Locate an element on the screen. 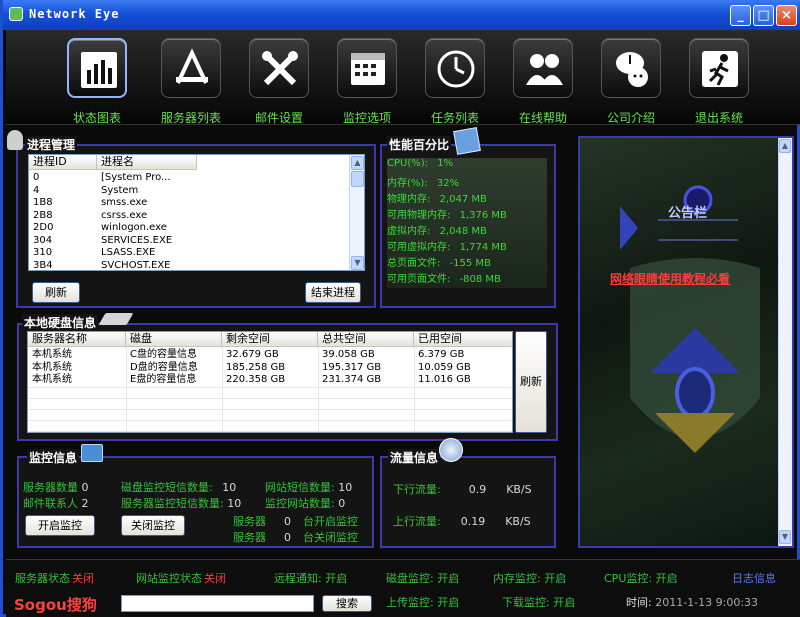  title-bar: Network Eye _ □ × is located at coordinates (401, 15).